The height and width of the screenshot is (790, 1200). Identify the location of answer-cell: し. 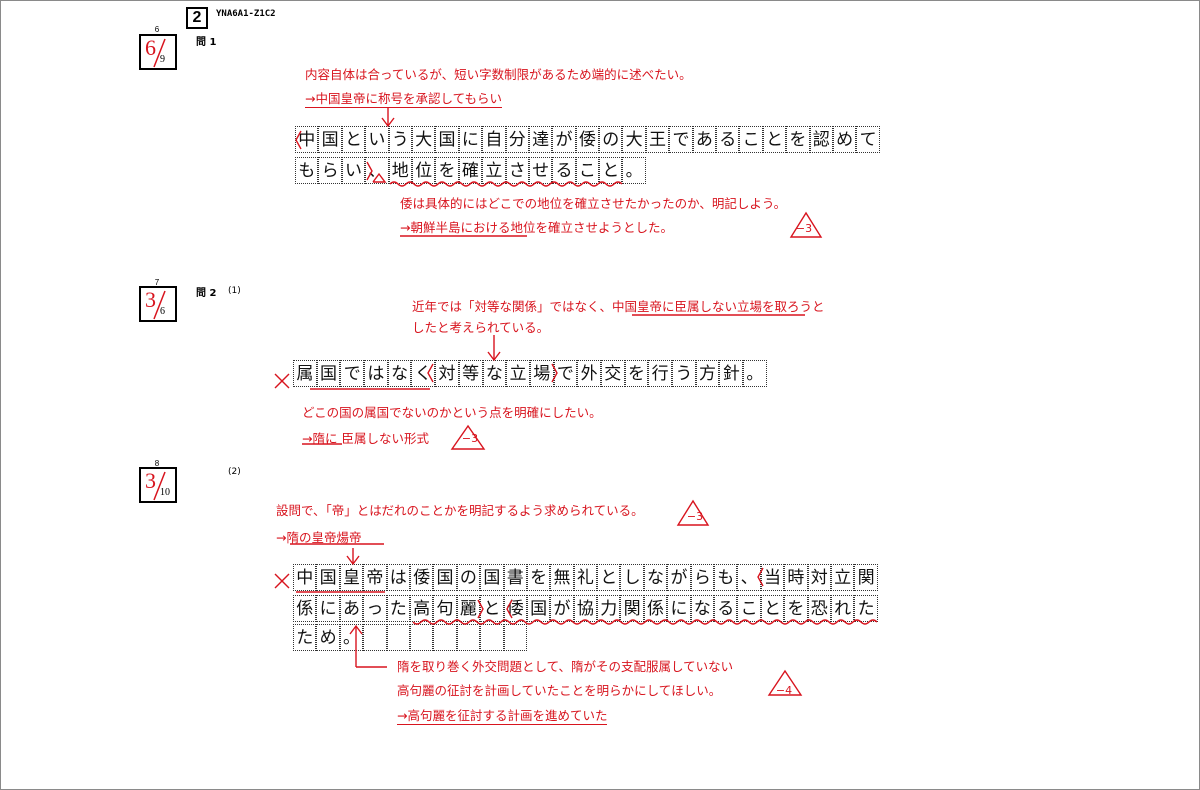
(632, 577).